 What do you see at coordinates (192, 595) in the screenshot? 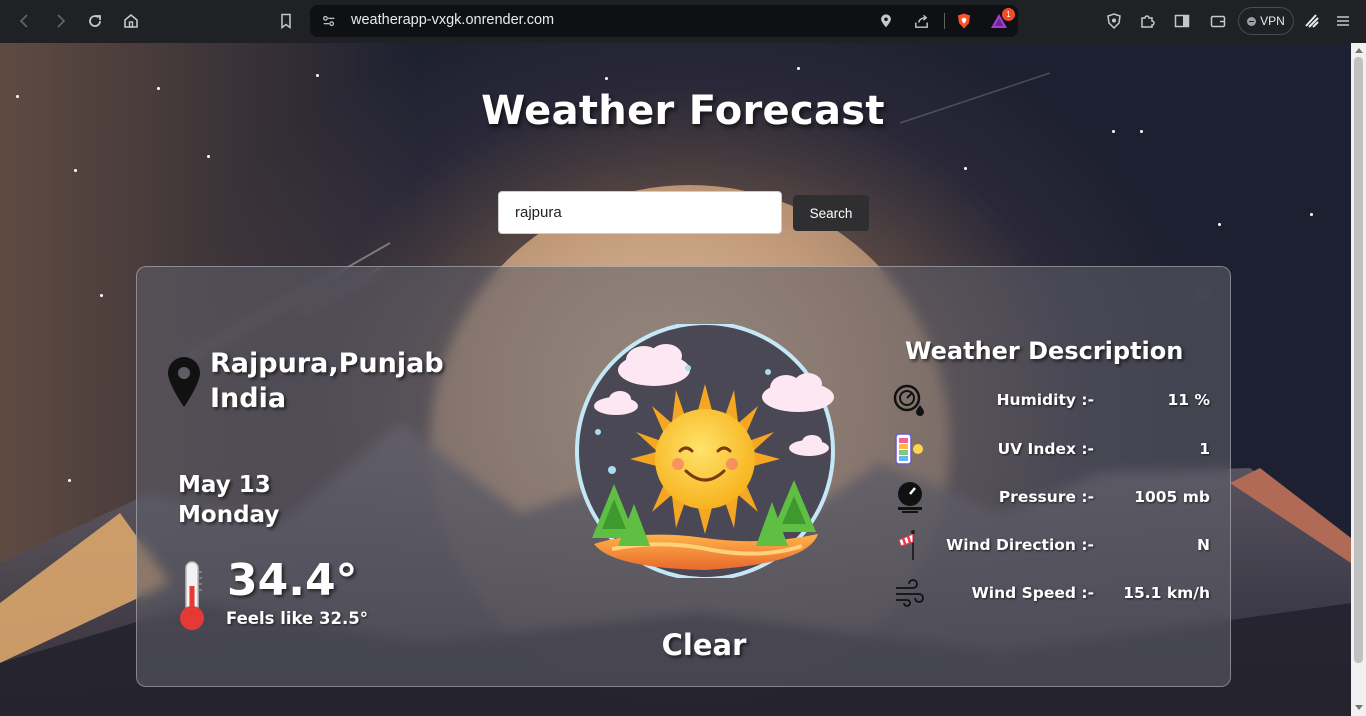
I see `thermometer-icon` at bounding box center [192, 595].